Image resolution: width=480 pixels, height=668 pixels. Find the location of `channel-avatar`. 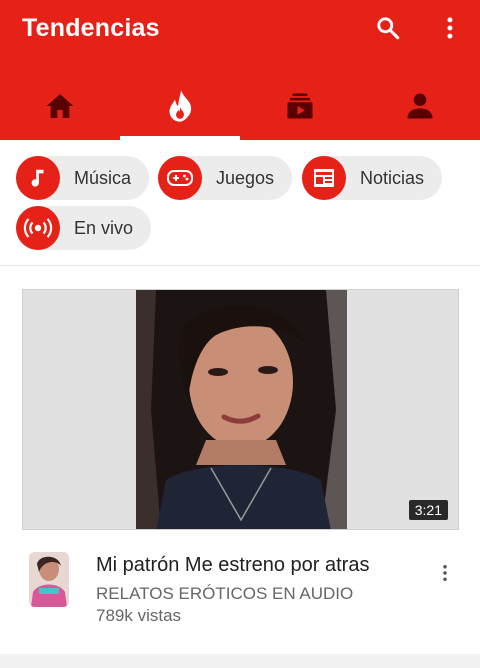

channel-avatar is located at coordinates (49, 579).